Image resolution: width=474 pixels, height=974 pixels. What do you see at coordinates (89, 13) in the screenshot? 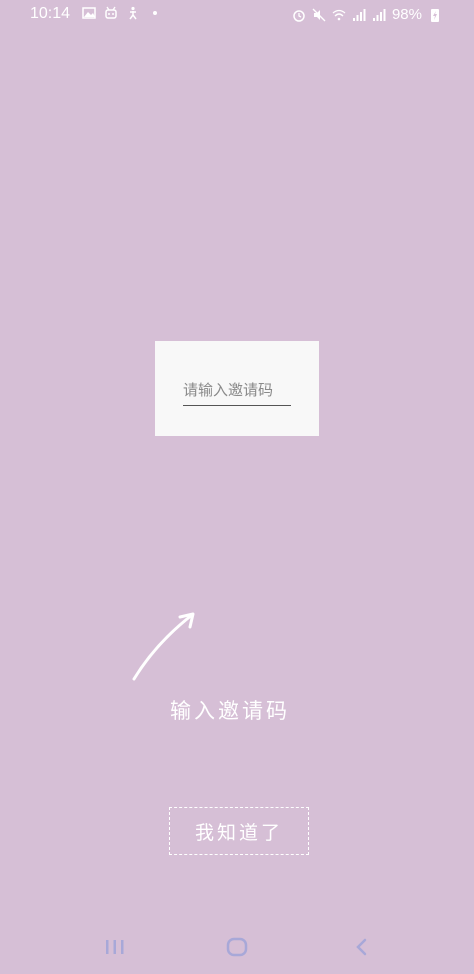
I see `image-icon` at bounding box center [89, 13].